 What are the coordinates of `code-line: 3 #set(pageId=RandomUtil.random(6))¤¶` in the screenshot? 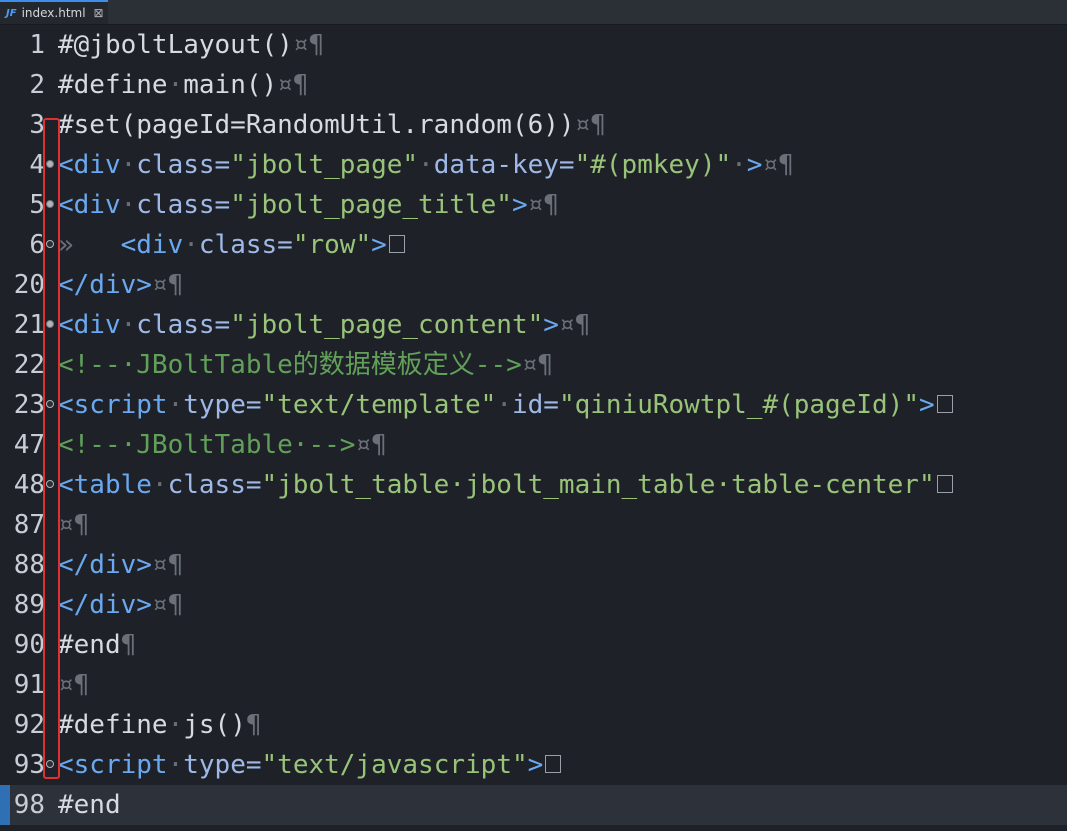 It's located at (533, 125).